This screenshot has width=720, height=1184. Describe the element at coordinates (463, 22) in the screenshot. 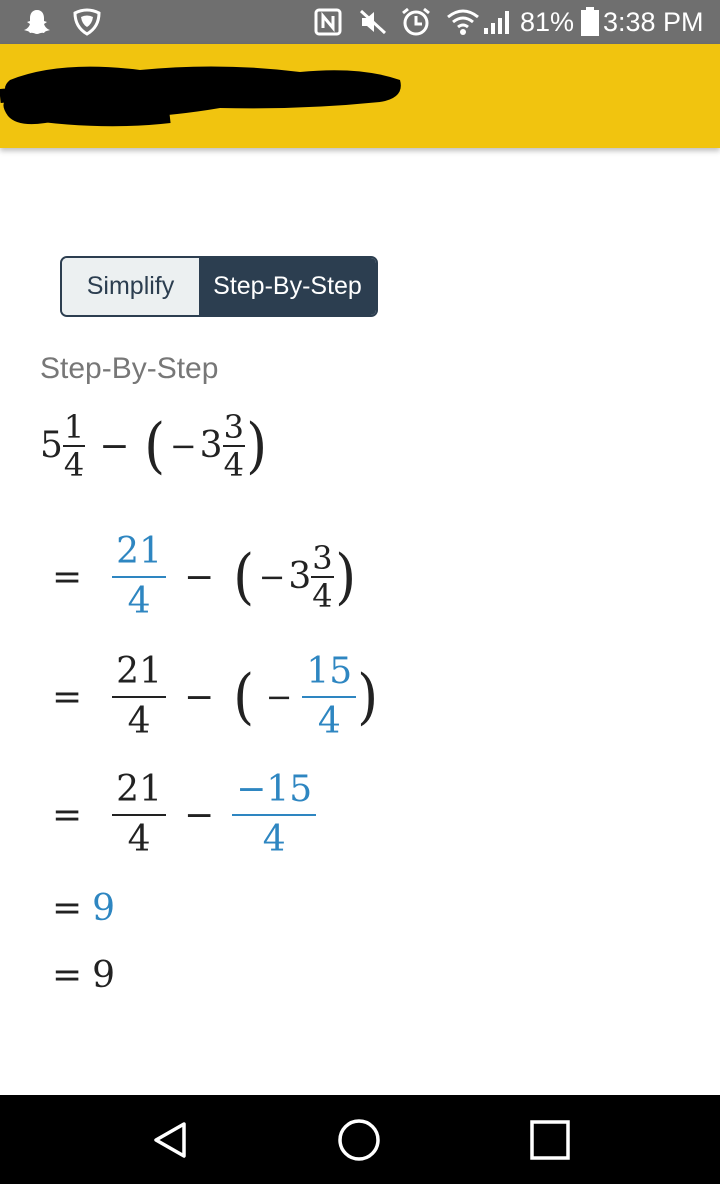

I see `wifi-icon` at that location.